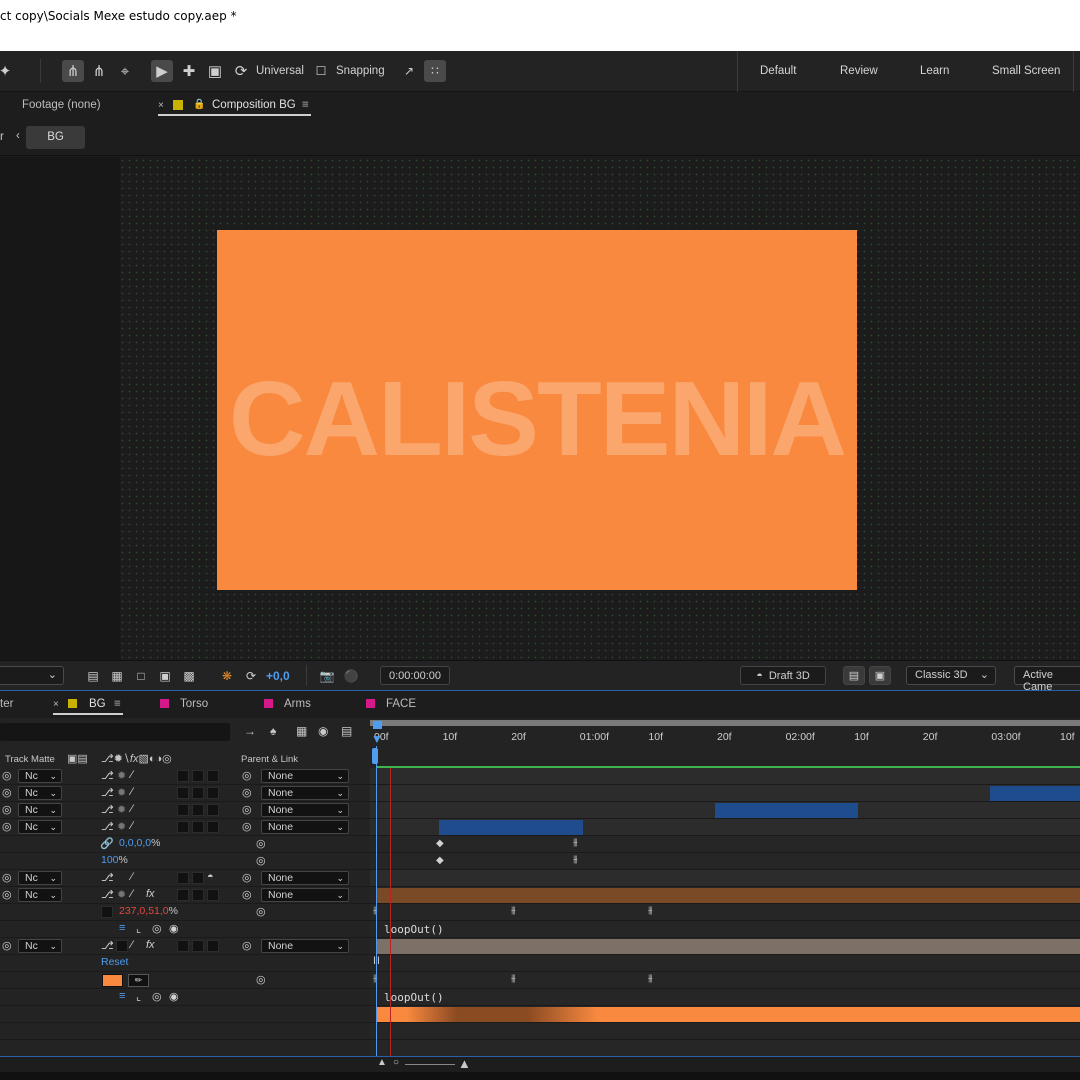 The height and width of the screenshot is (1080, 1080). What do you see at coordinates (382, 1062) in the screenshot?
I see `zoom-out-icon: ▲` at bounding box center [382, 1062].